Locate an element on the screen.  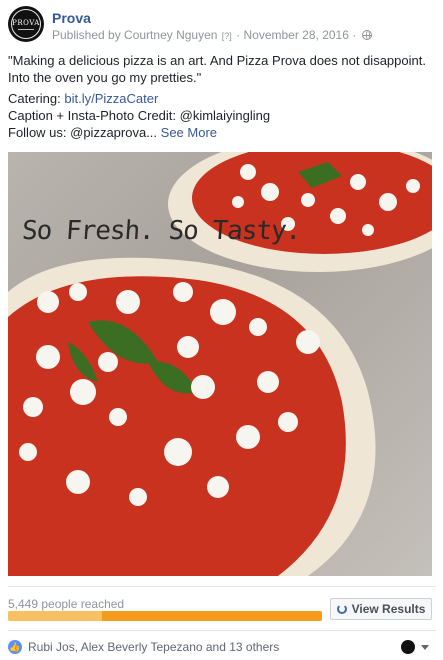
photo-overlay-text: So Fresh. So Tasty. is located at coordinates (161, 231).